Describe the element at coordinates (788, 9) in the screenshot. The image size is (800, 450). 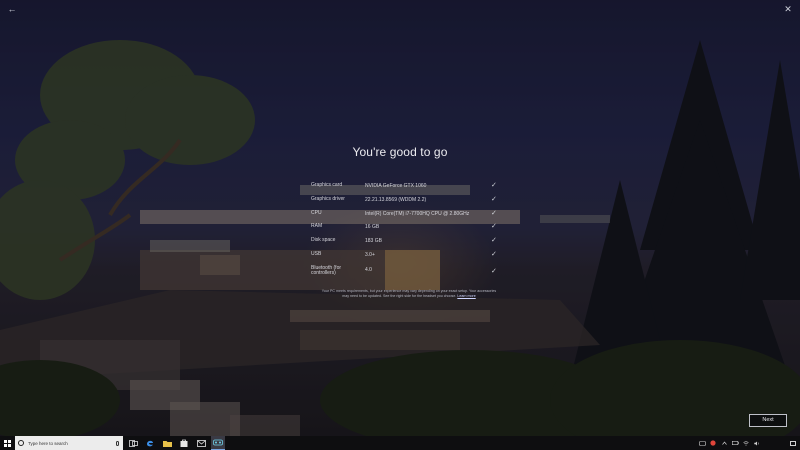
I see `close-window-button: ✕` at that location.